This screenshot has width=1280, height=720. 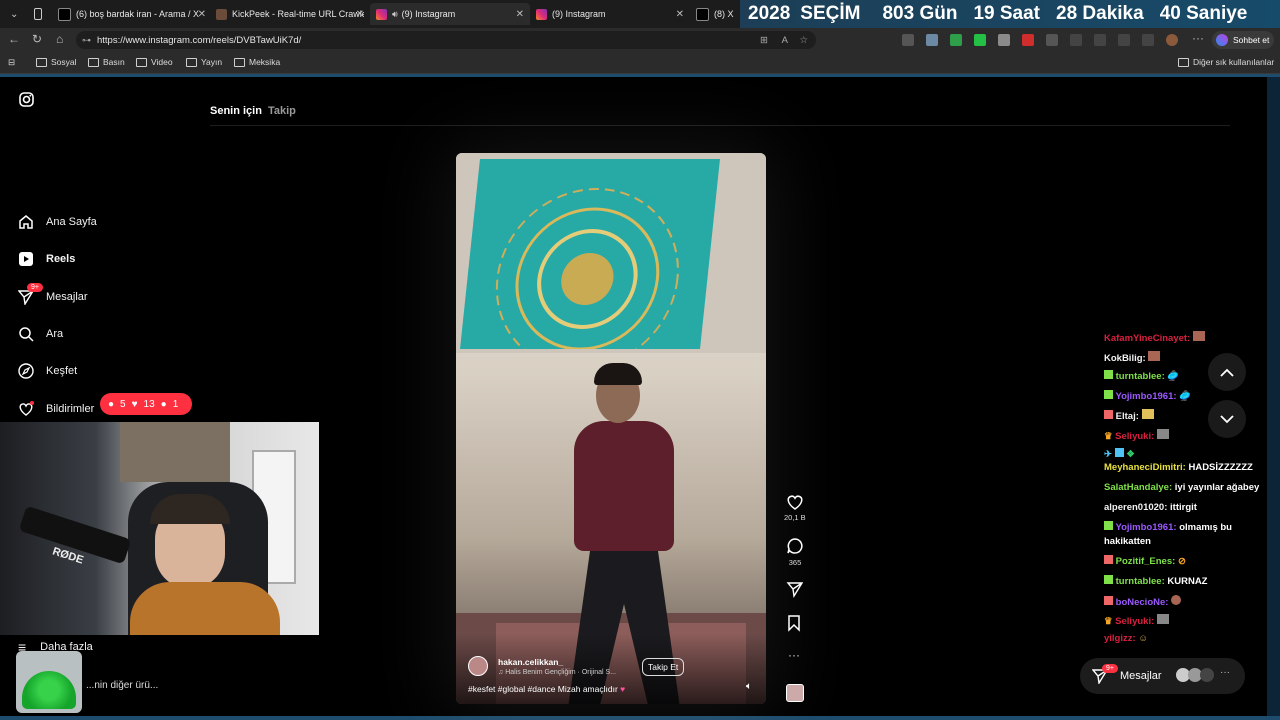 What do you see at coordinates (59, 39) in the screenshot?
I see `home-icon: ⌂` at bounding box center [59, 39].